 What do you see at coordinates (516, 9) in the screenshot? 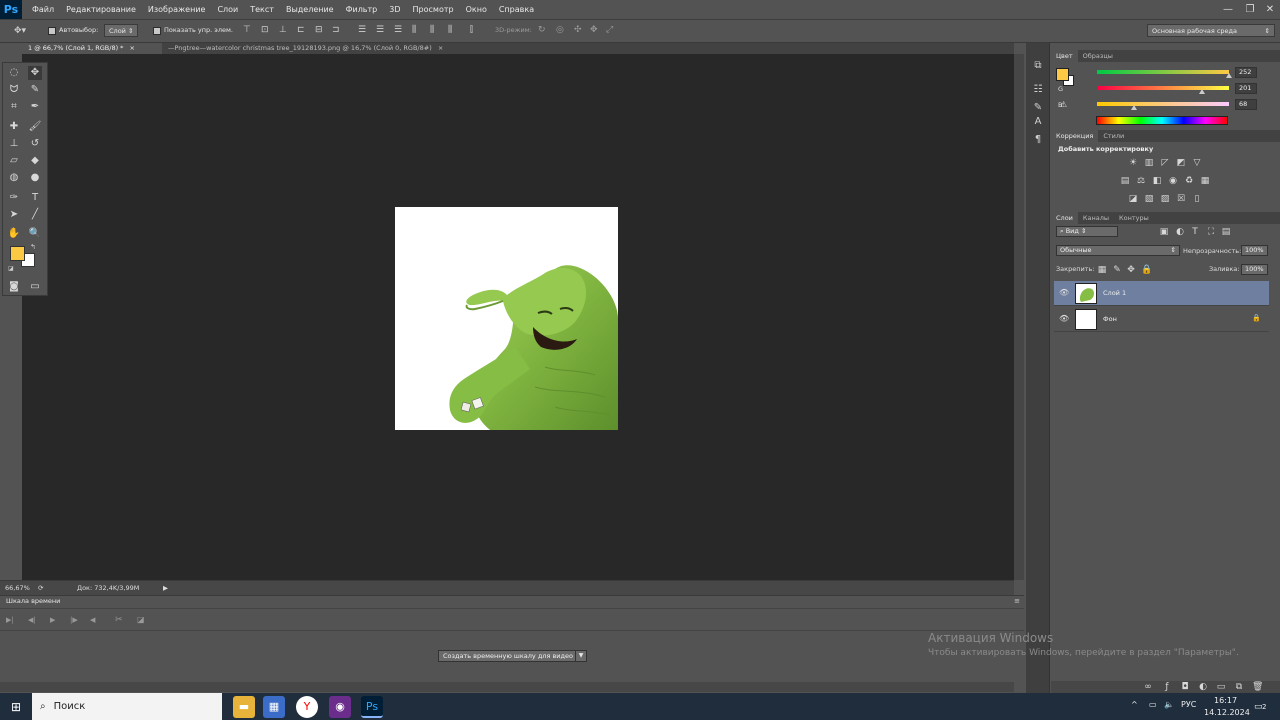
I see `menu-help: Справка` at bounding box center [516, 9].